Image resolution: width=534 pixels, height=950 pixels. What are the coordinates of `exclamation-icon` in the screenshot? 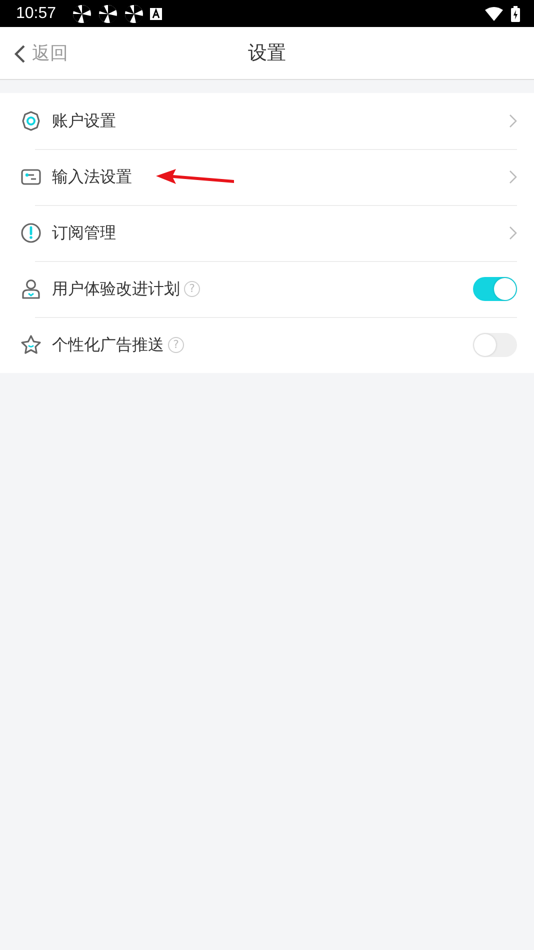 It's located at (31, 233).